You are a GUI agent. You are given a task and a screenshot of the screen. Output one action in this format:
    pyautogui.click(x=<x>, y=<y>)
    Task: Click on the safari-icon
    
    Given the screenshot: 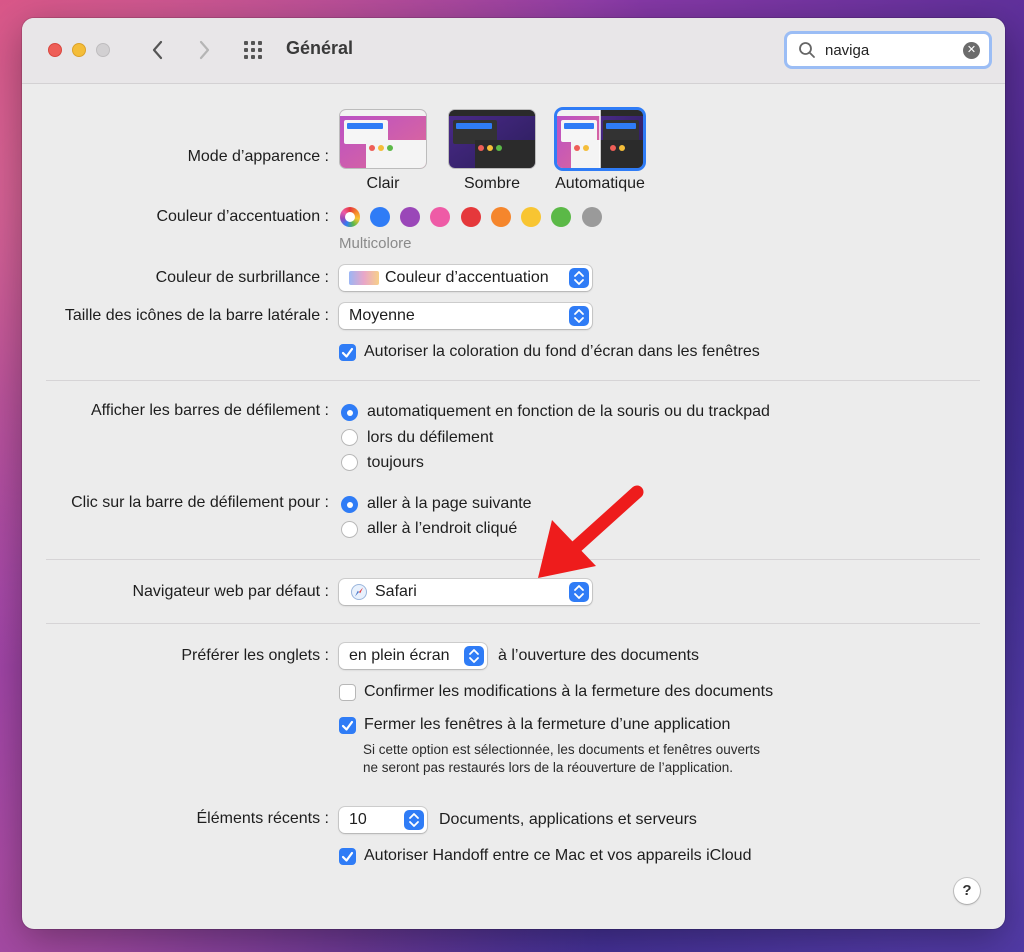 What is the action you would take?
    pyautogui.click(x=359, y=592)
    